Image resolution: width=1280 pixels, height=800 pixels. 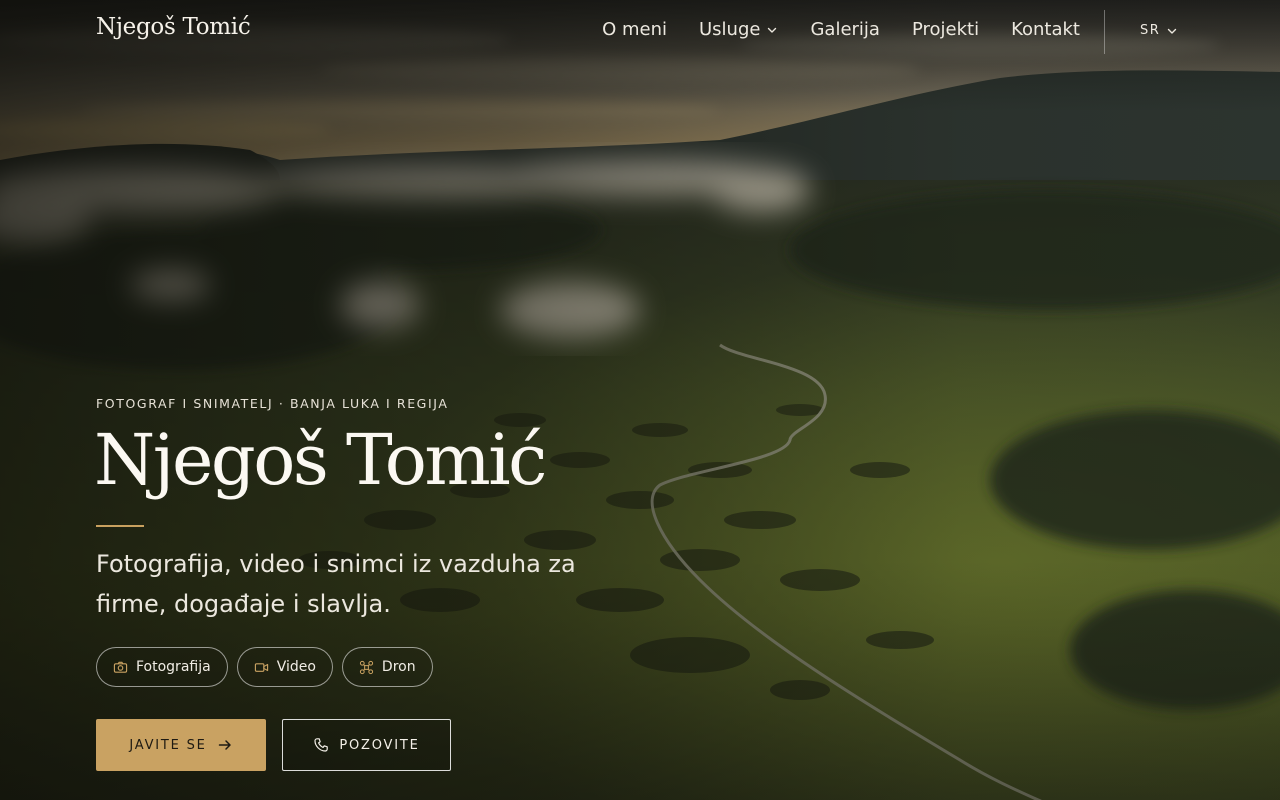 What do you see at coordinates (261, 667) in the screenshot?
I see `video-camera-icon` at bounding box center [261, 667].